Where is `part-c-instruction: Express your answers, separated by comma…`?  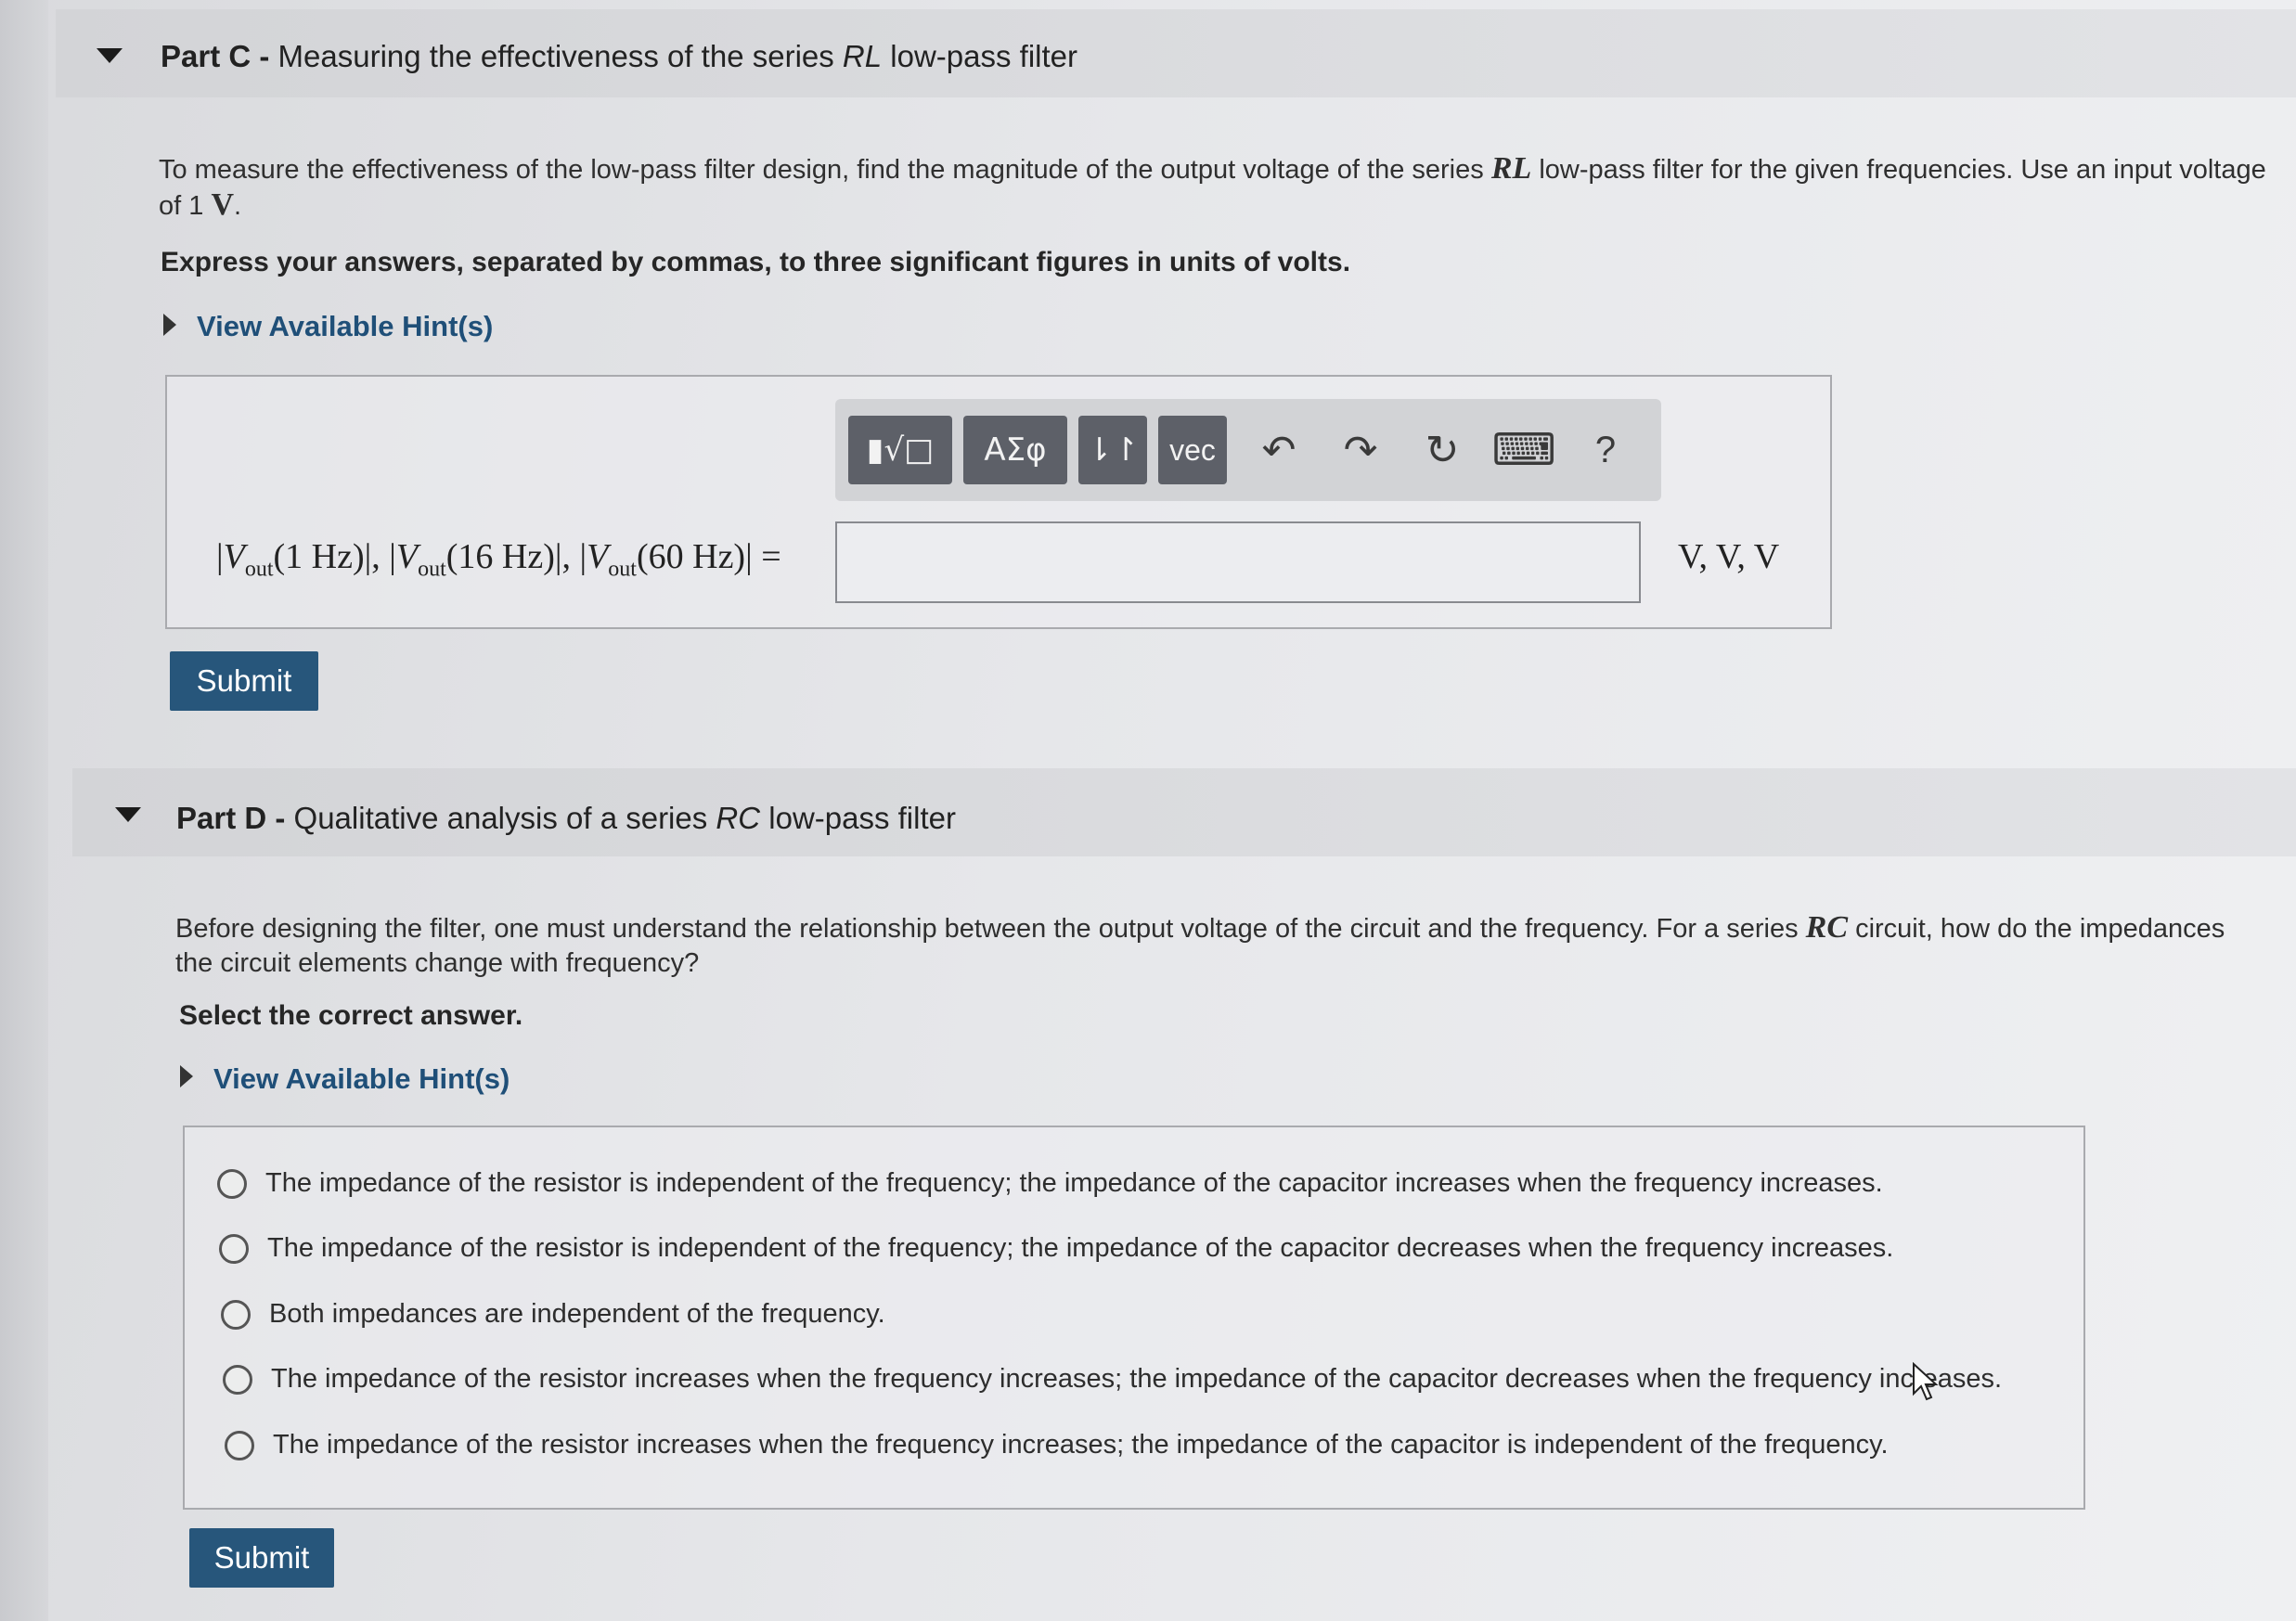 part-c-instruction: Express your answers, separated by comma… is located at coordinates (756, 262).